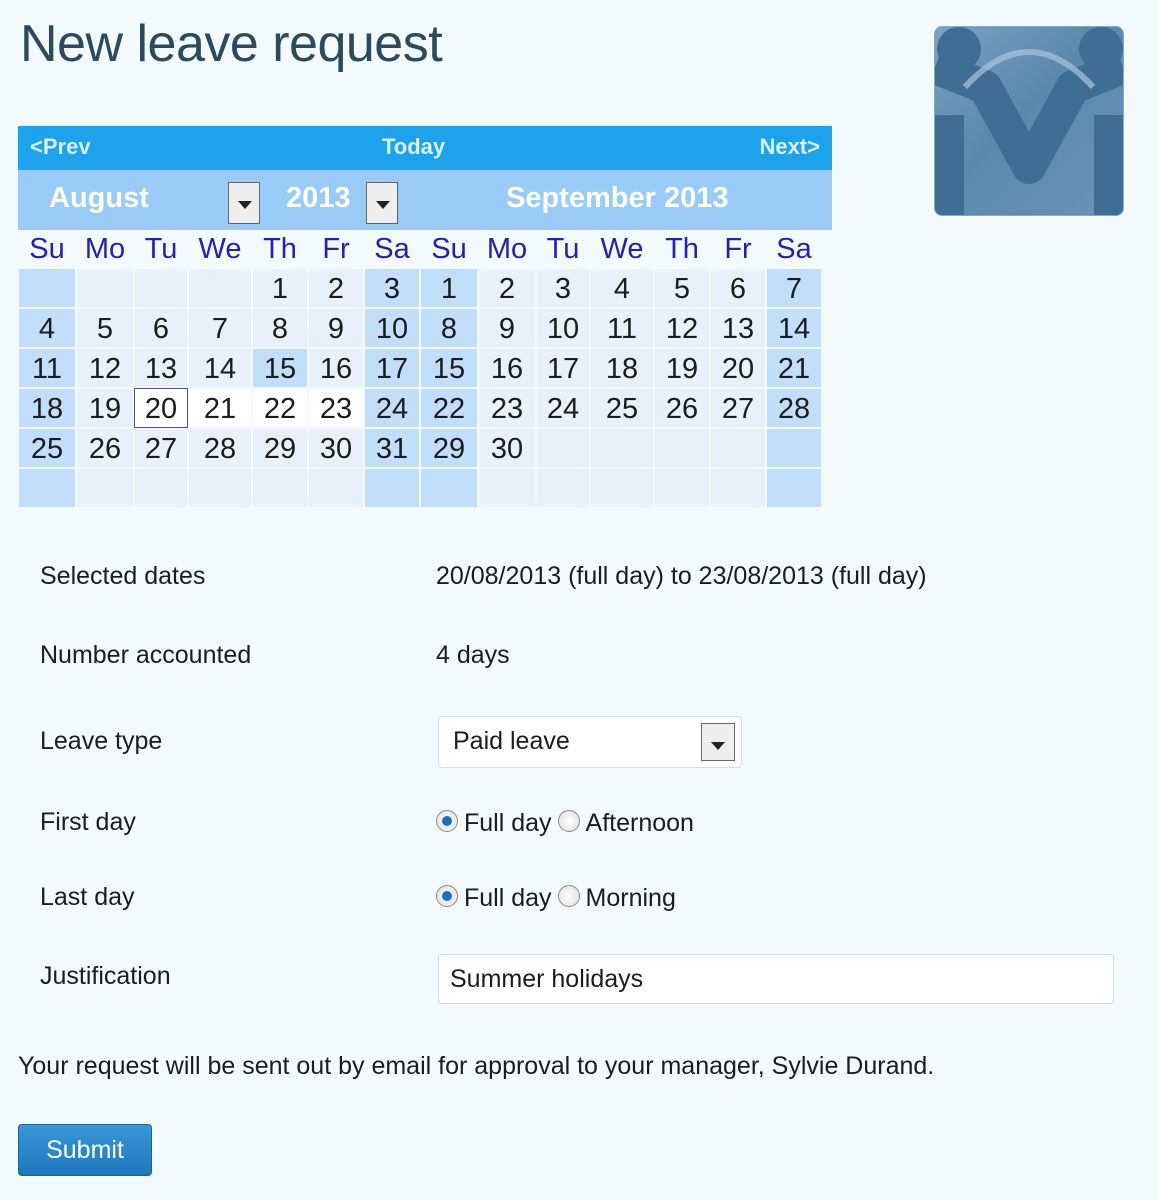 The width and height of the screenshot is (1158, 1200). What do you see at coordinates (425, 200) in the screenshot?
I see `calendar-header: August 2013 September 2013` at bounding box center [425, 200].